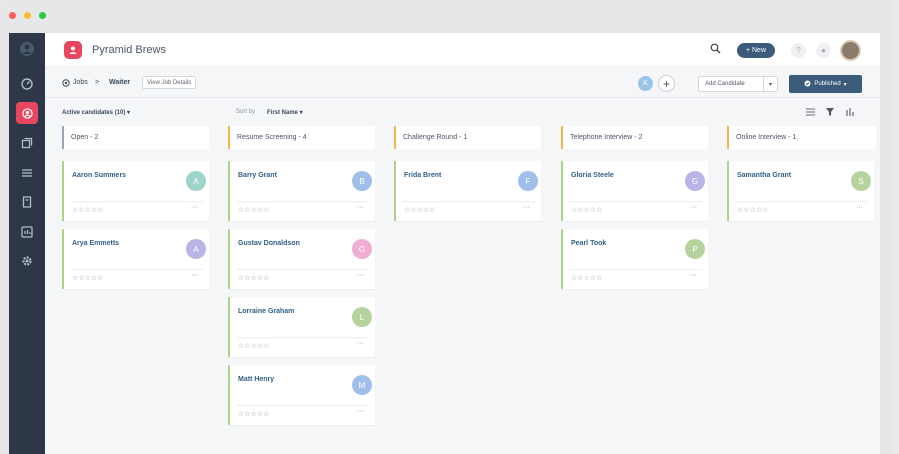 The width and height of the screenshot is (899, 454). What do you see at coordinates (592, 175) in the screenshot?
I see `candidate-name: Gloria Steele` at bounding box center [592, 175].